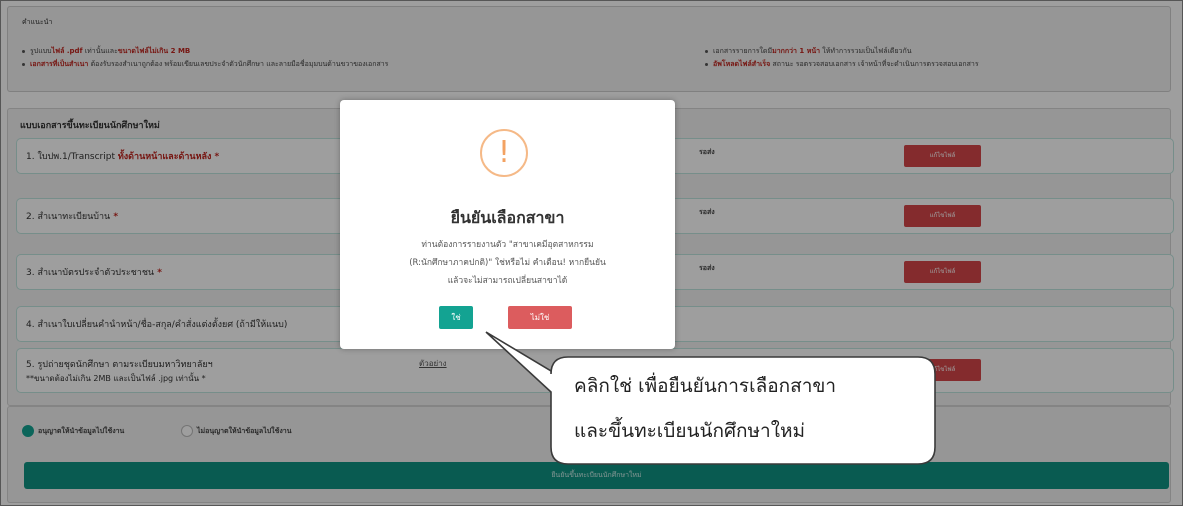 Image resolution: width=1183 pixels, height=506 pixels. I want to click on callout-text-line-1: คลิกใช่ เพื่อยืนยันการเลือกสาขา, so click(705, 386).